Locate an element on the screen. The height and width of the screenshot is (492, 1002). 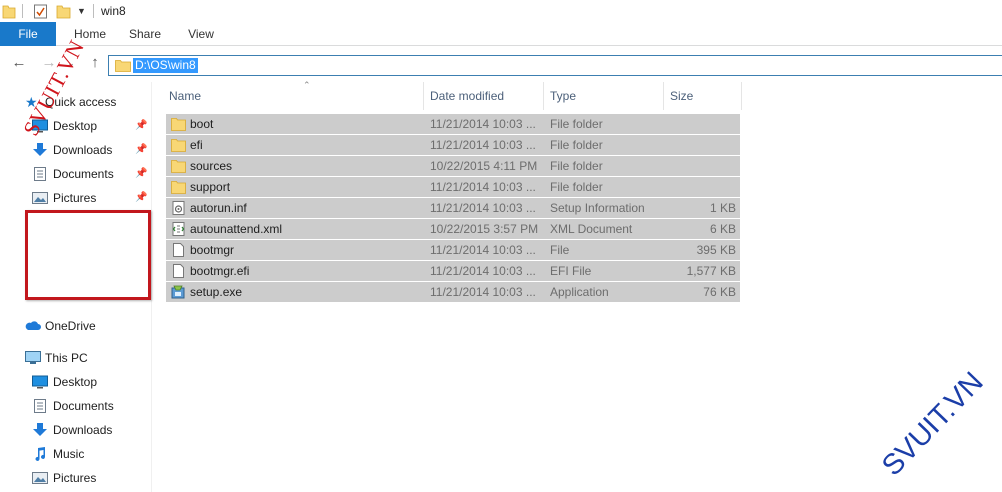
file-name: support is located at coordinates (210, 187).